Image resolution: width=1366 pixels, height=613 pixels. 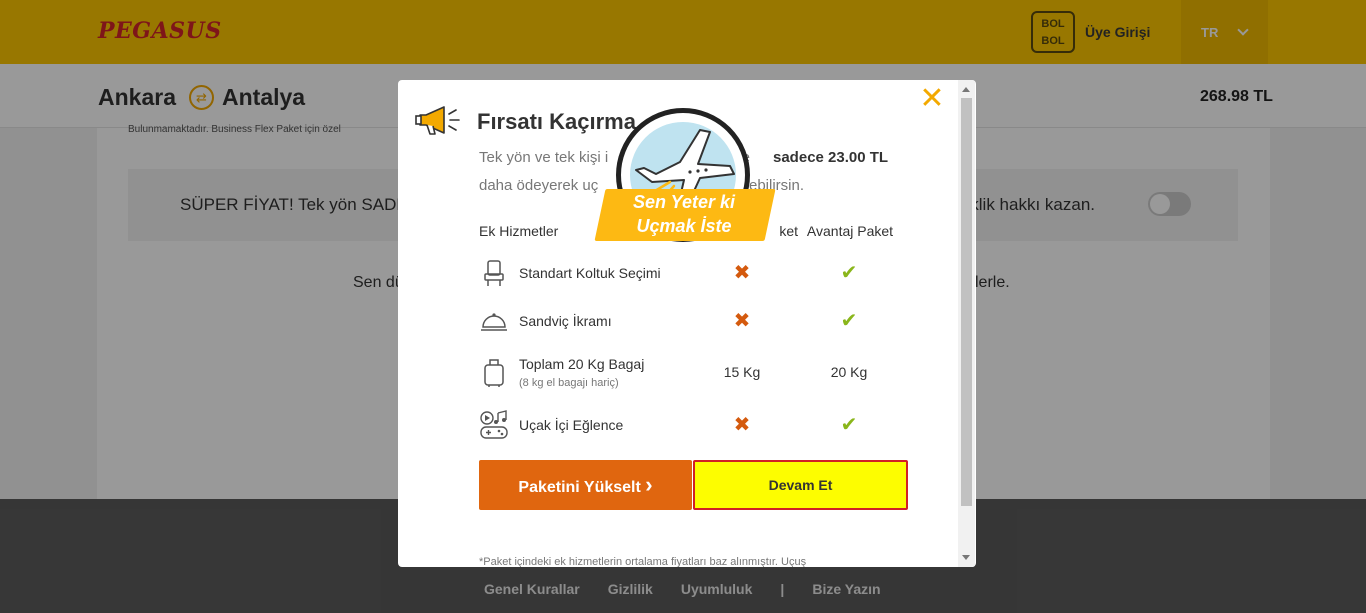 What do you see at coordinates (582, 364) in the screenshot?
I see `row-label: Toplam 20 Kg Bagaj` at bounding box center [582, 364].